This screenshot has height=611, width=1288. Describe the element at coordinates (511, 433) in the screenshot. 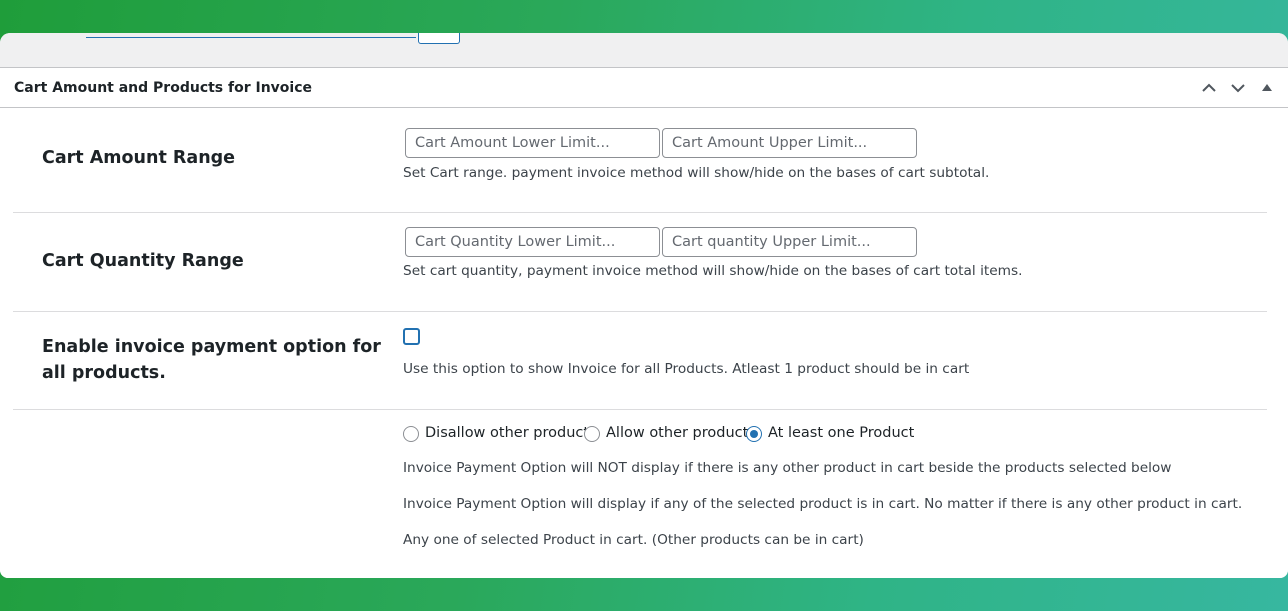

I see `radio-label-disallow: Disallow other products` at that location.